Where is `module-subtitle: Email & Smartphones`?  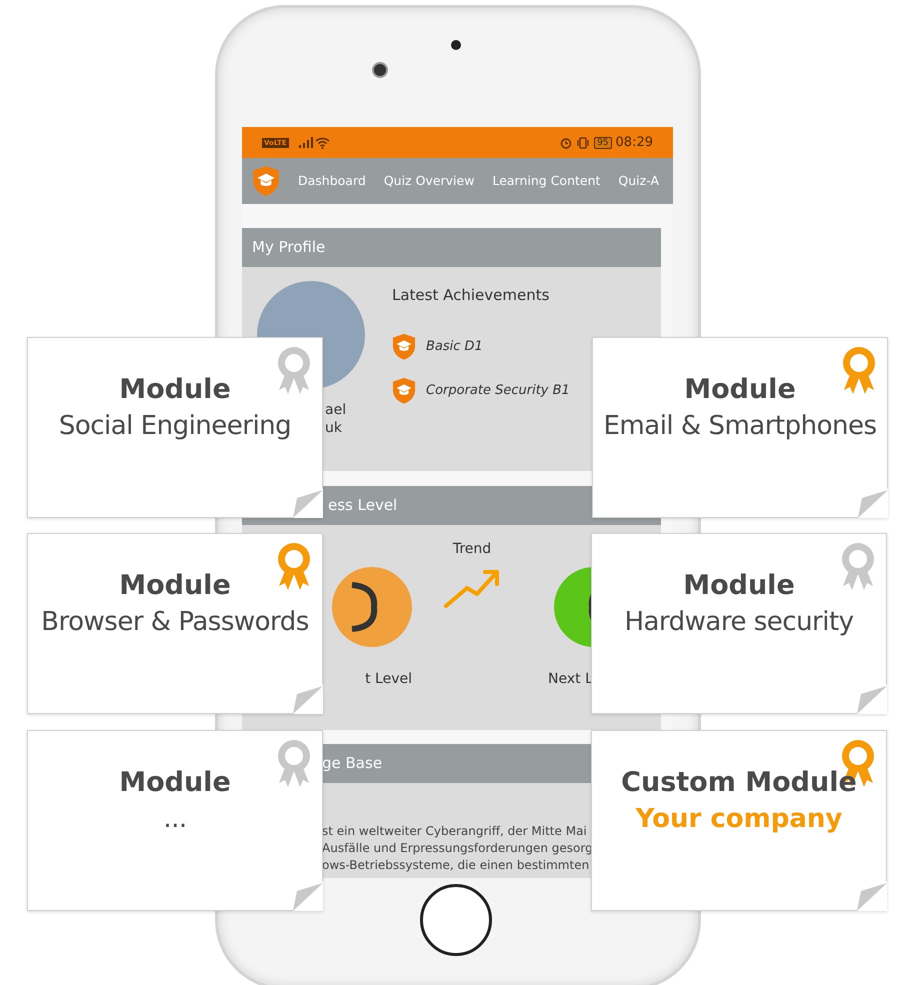
module-subtitle: Email & Smartphones is located at coordinates (740, 426).